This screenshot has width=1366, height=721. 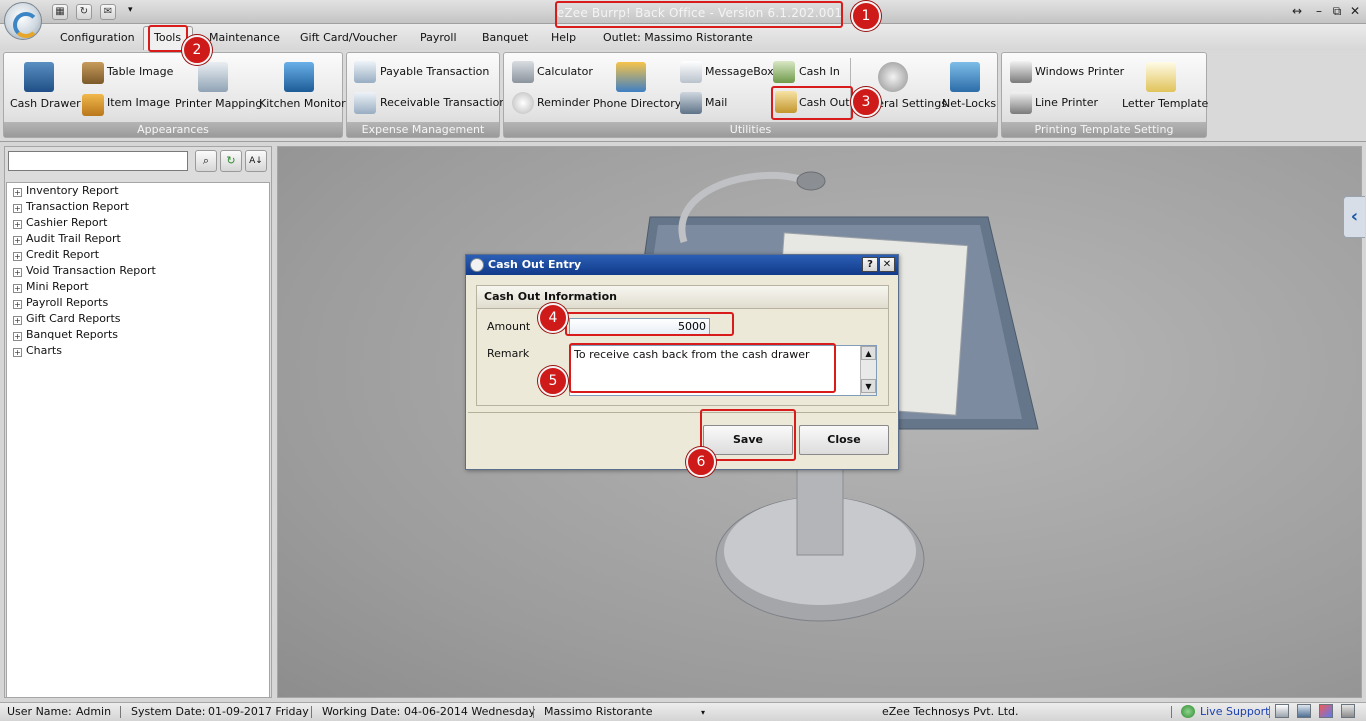 I want to click on letter-template-button: Letter Template, so click(x=1165, y=103).